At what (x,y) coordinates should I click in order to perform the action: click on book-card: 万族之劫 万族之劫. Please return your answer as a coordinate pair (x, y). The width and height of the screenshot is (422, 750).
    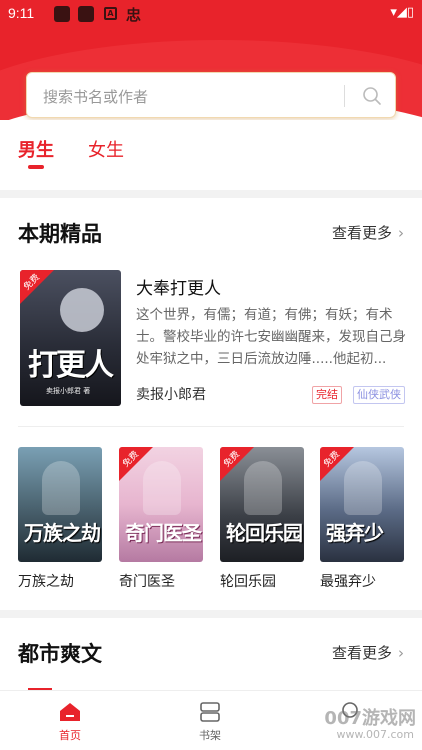
    Looking at the image, I should click on (60, 518).